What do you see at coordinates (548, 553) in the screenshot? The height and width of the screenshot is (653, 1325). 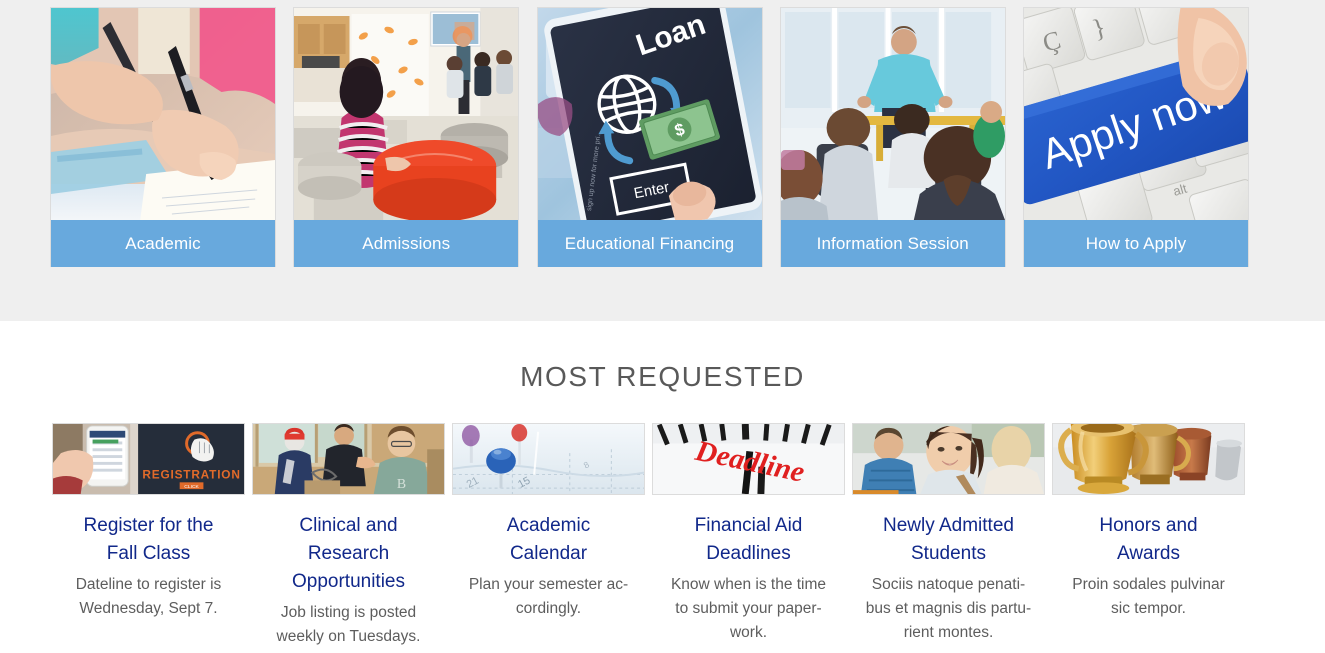 I see `title-line: Calendar` at bounding box center [548, 553].